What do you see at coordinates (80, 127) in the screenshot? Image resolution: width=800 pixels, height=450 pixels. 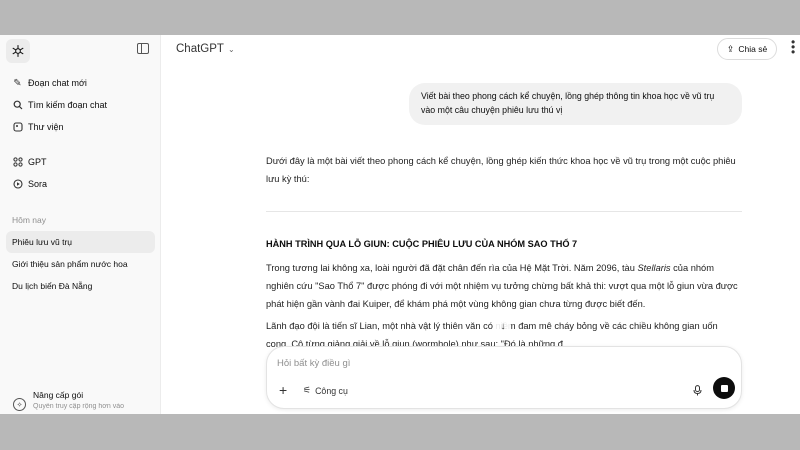 I see `sidebar-item-library: Thư viện` at bounding box center [80, 127].